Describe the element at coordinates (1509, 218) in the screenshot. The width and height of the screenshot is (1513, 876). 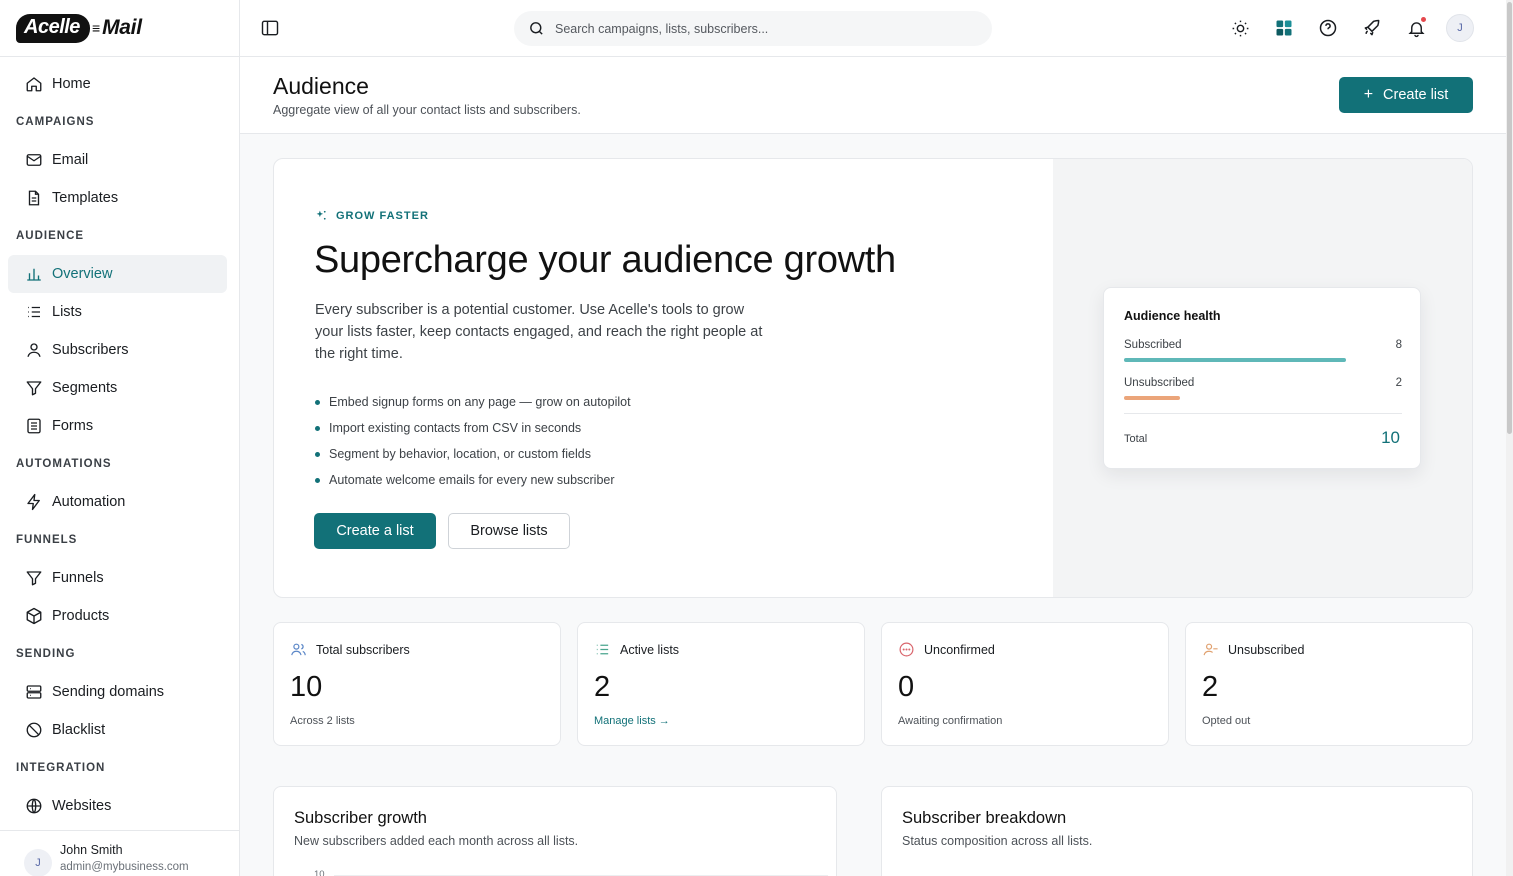
I see `scroll-thumb` at that location.